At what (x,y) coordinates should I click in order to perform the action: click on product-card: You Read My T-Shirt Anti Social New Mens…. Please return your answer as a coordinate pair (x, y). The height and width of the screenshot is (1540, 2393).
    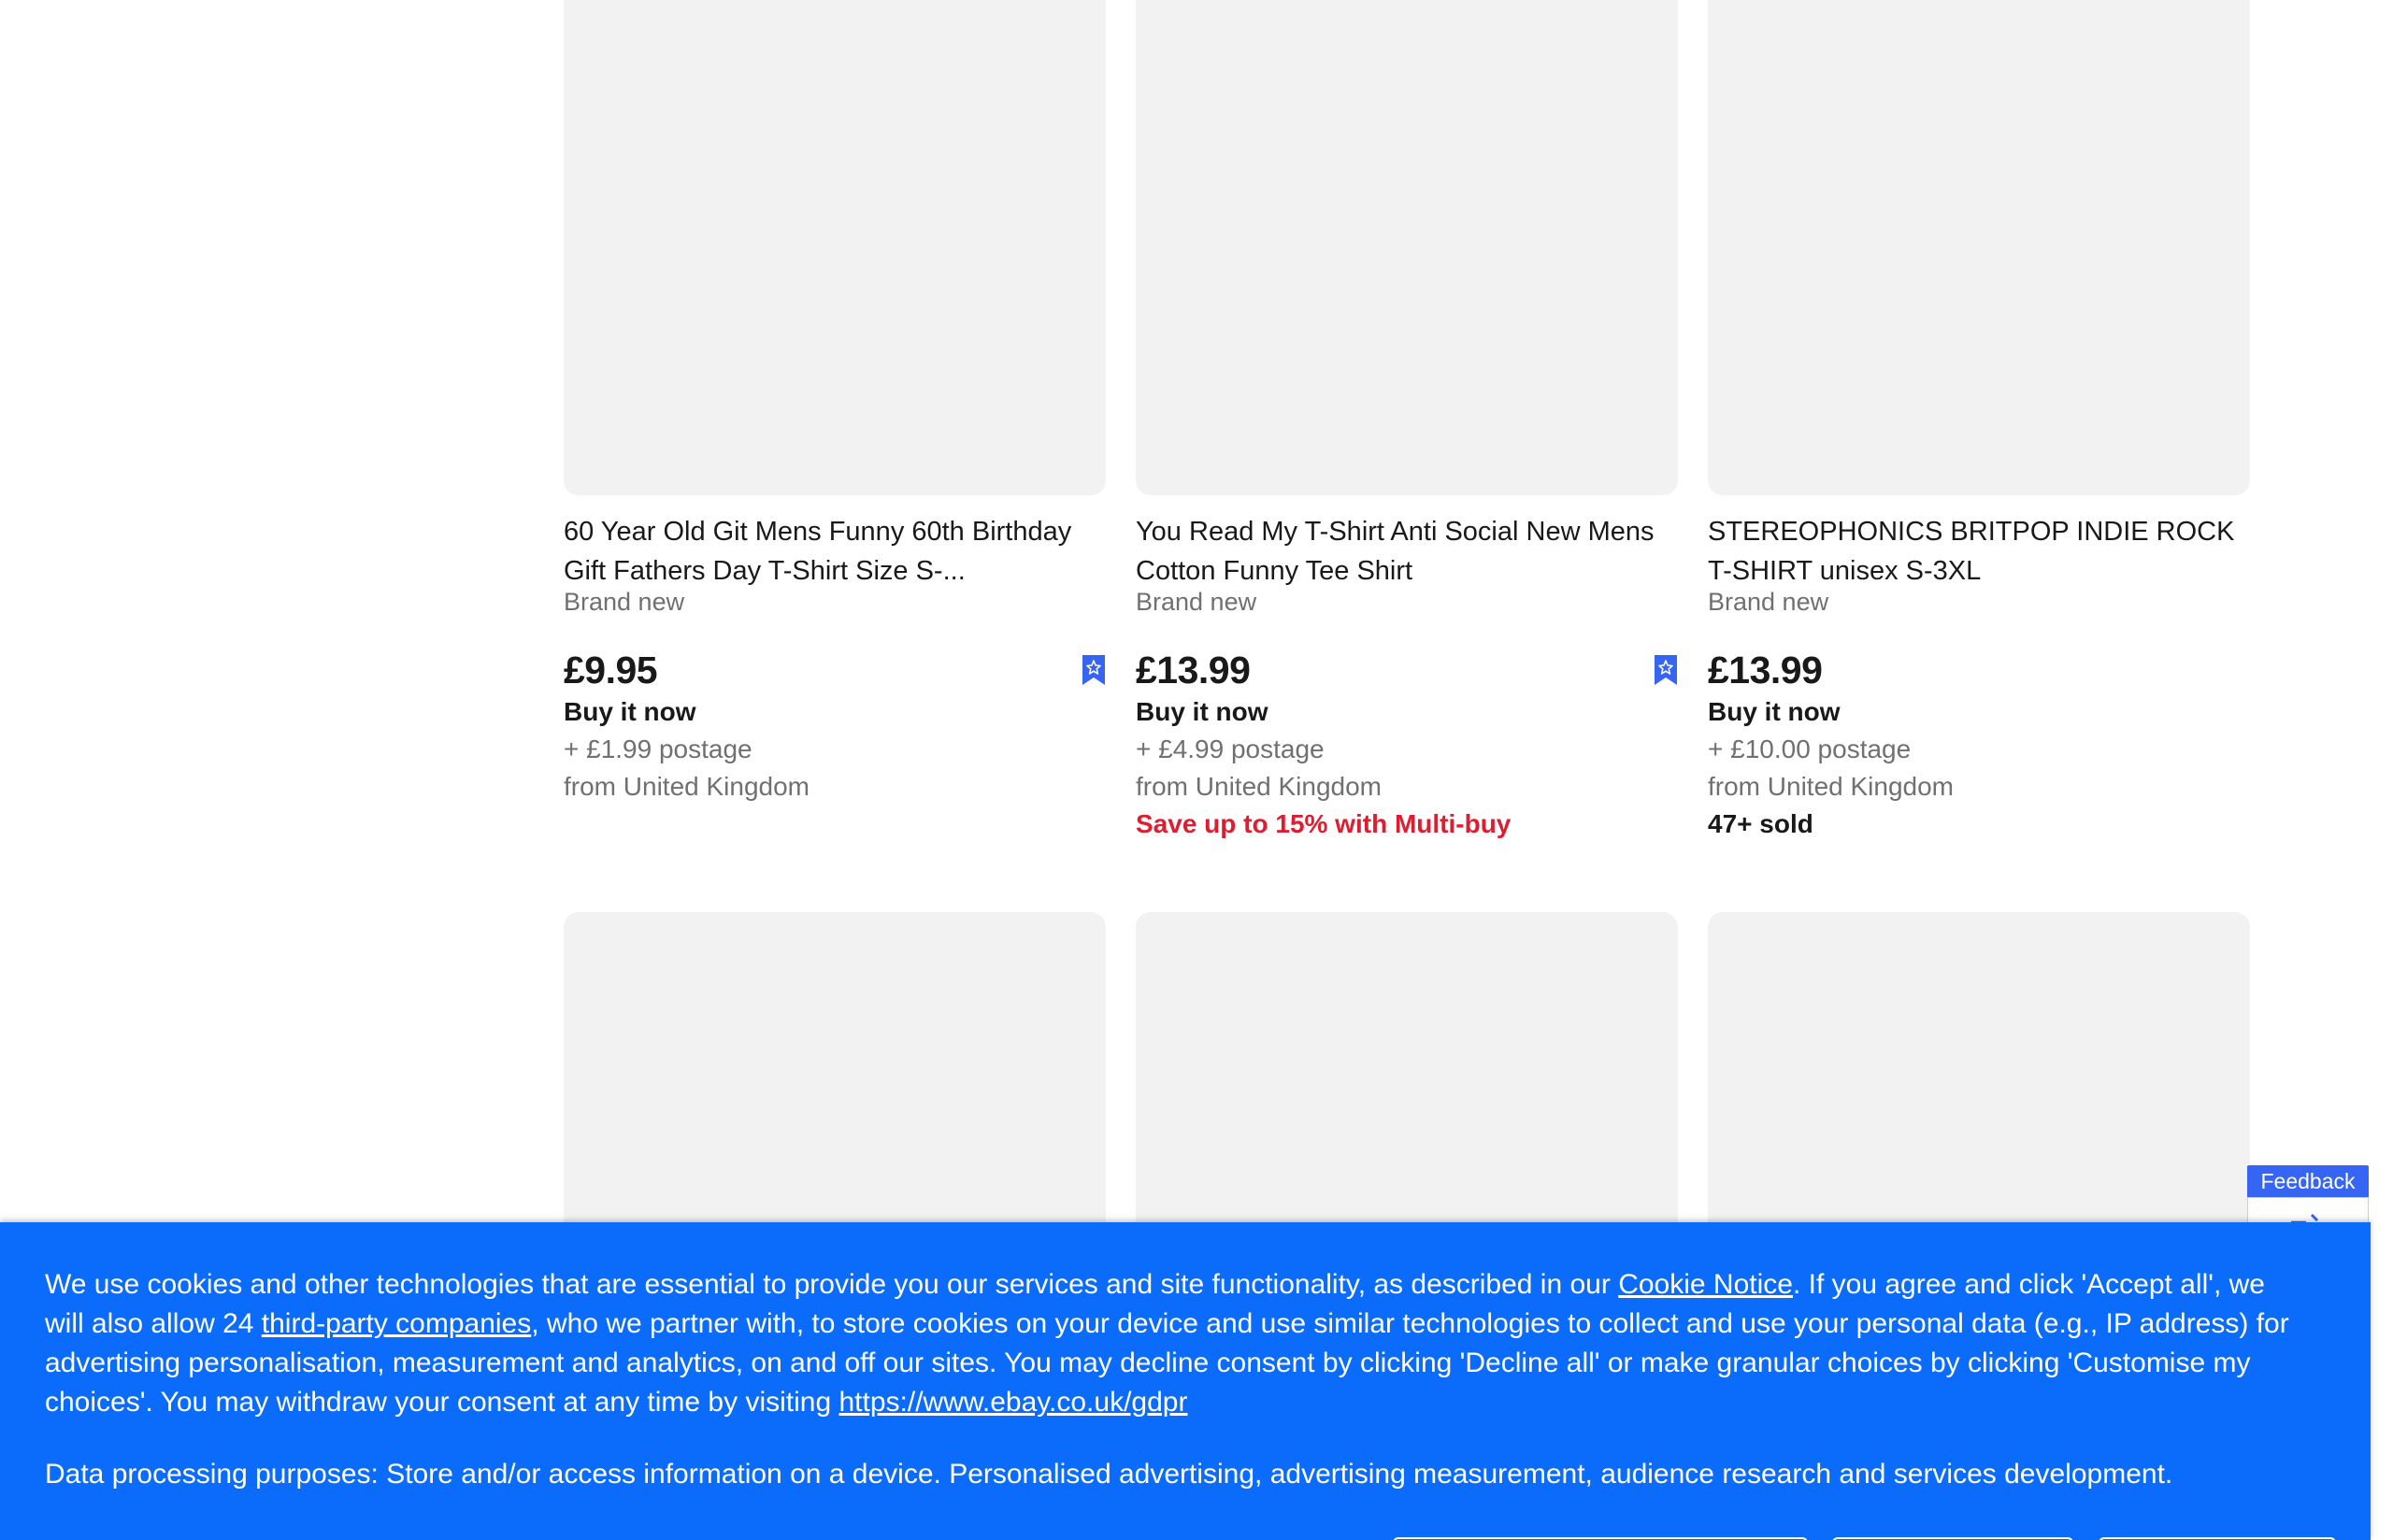
    Looking at the image, I should click on (1407, 421).